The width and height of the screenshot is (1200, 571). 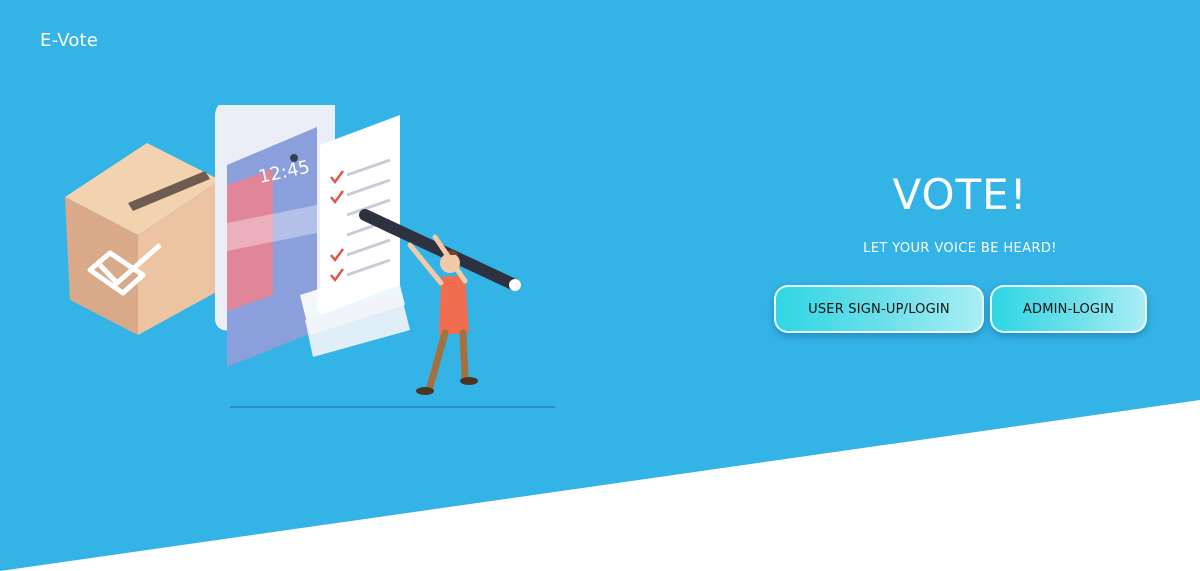 I want to click on hero-panel: VOTE! LET YOUR VOICE BE HEARD!, so click(x=960, y=213).